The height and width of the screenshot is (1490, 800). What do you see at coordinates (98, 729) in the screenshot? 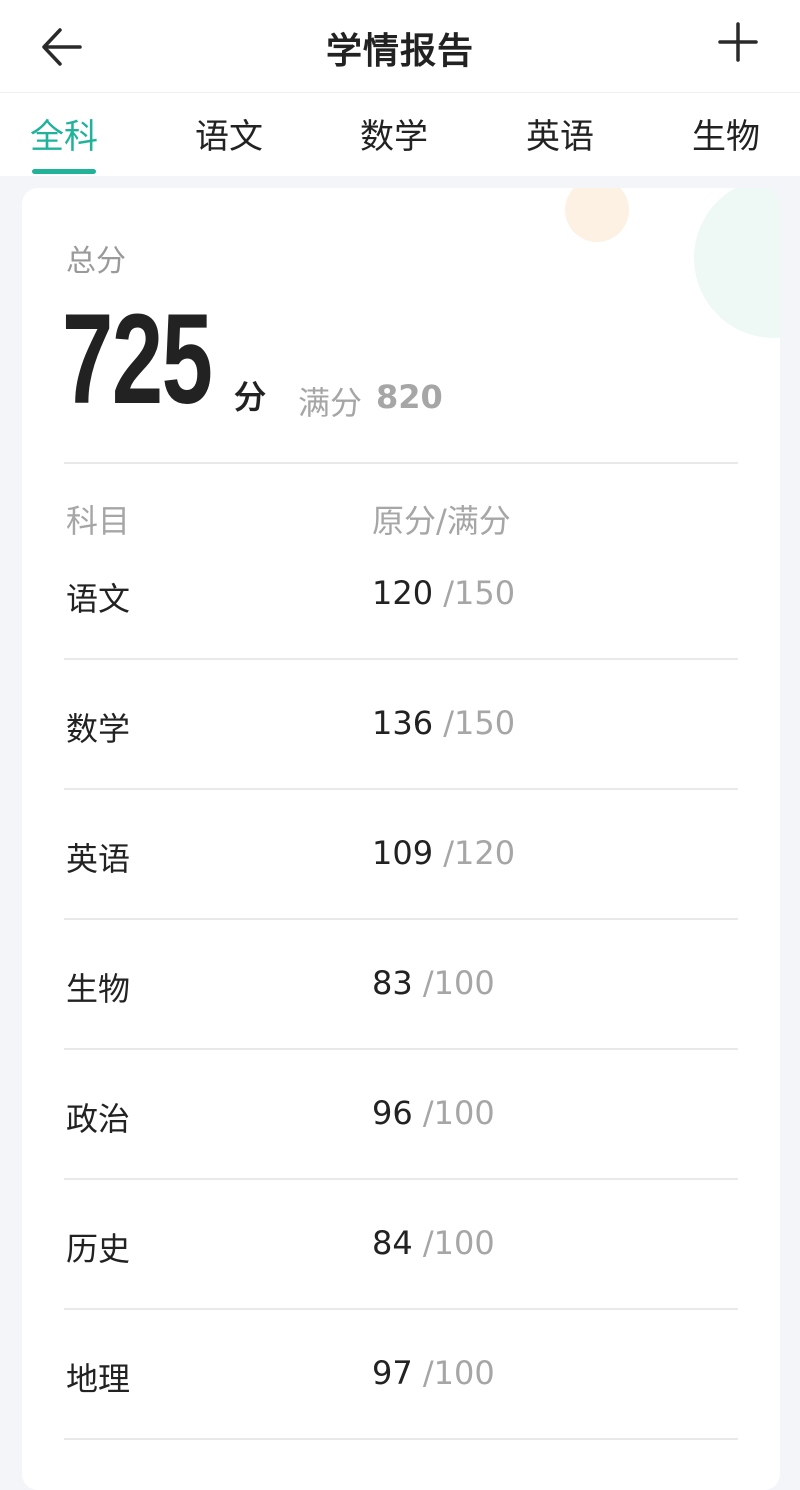
I see `row-subject: 数学` at bounding box center [98, 729].